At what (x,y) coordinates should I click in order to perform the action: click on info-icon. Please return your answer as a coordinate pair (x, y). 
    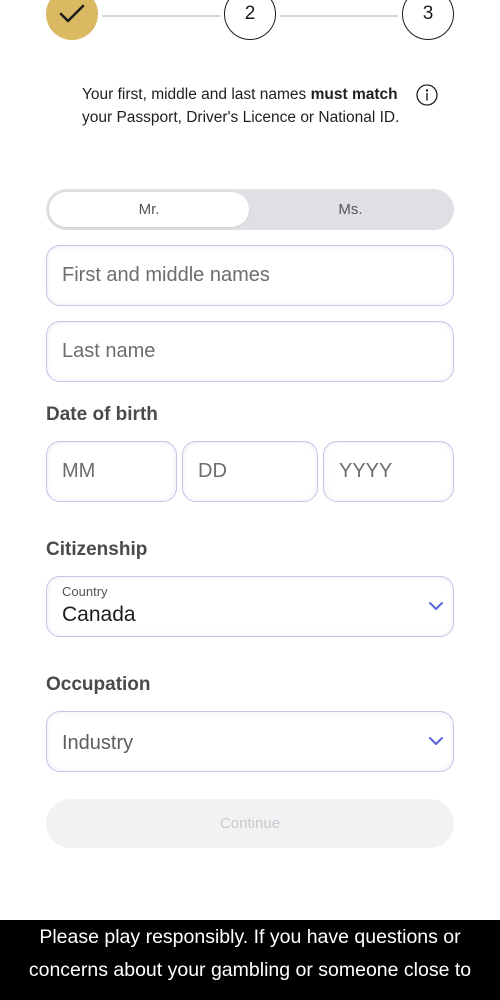
    Looking at the image, I should click on (427, 95).